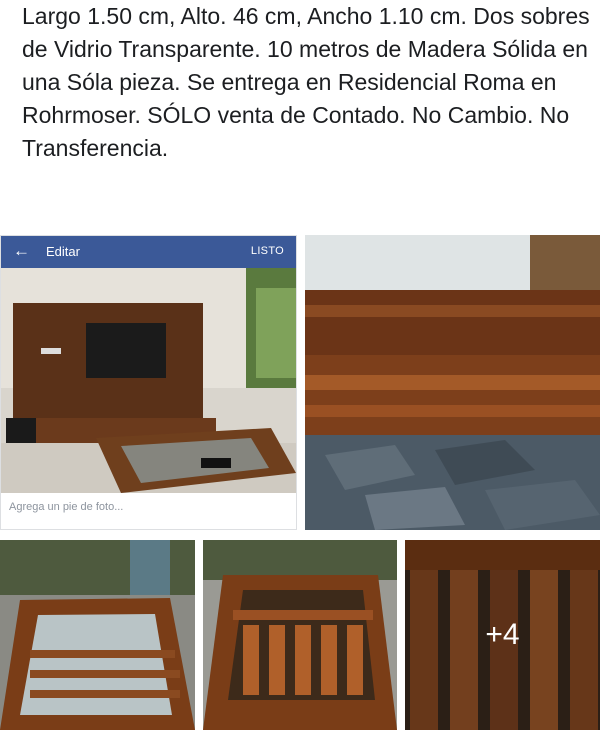 This screenshot has height=730, width=600. What do you see at coordinates (63, 251) in the screenshot?
I see `editor-title: Editar` at bounding box center [63, 251].